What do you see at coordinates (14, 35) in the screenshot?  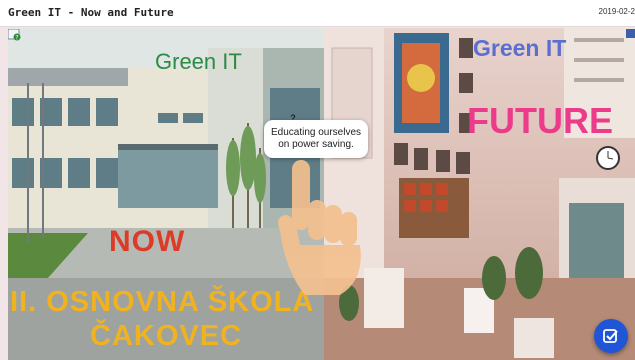 I see `help-icon: ?` at bounding box center [14, 35].